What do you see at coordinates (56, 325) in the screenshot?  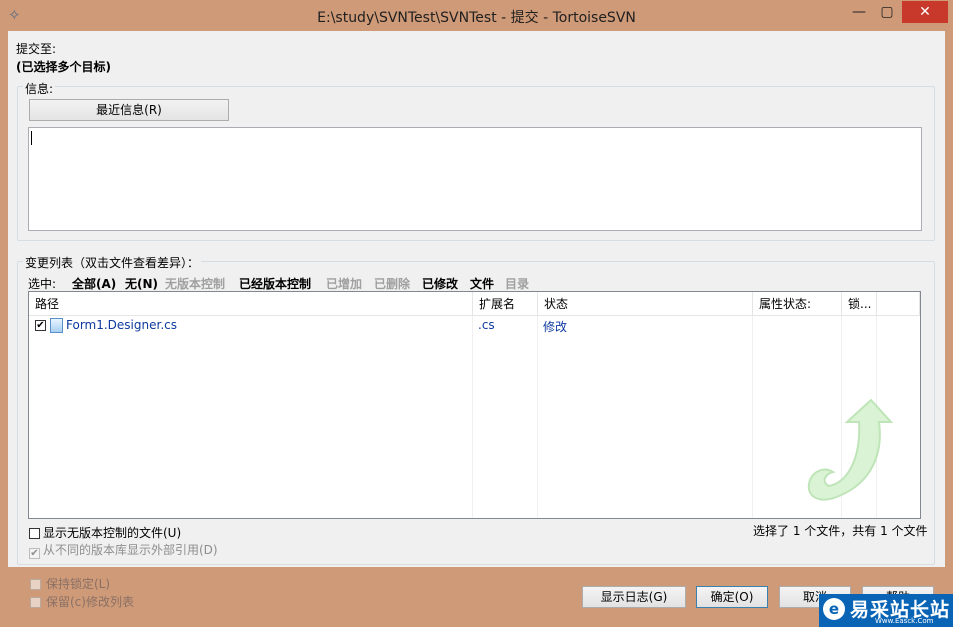 I see `file-icon` at bounding box center [56, 325].